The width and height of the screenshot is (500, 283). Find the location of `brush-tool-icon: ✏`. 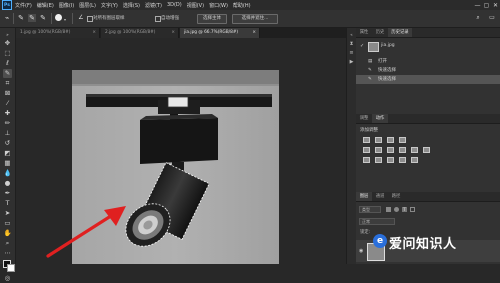

brush-tool-icon: ✏ is located at coordinates (7, 123).